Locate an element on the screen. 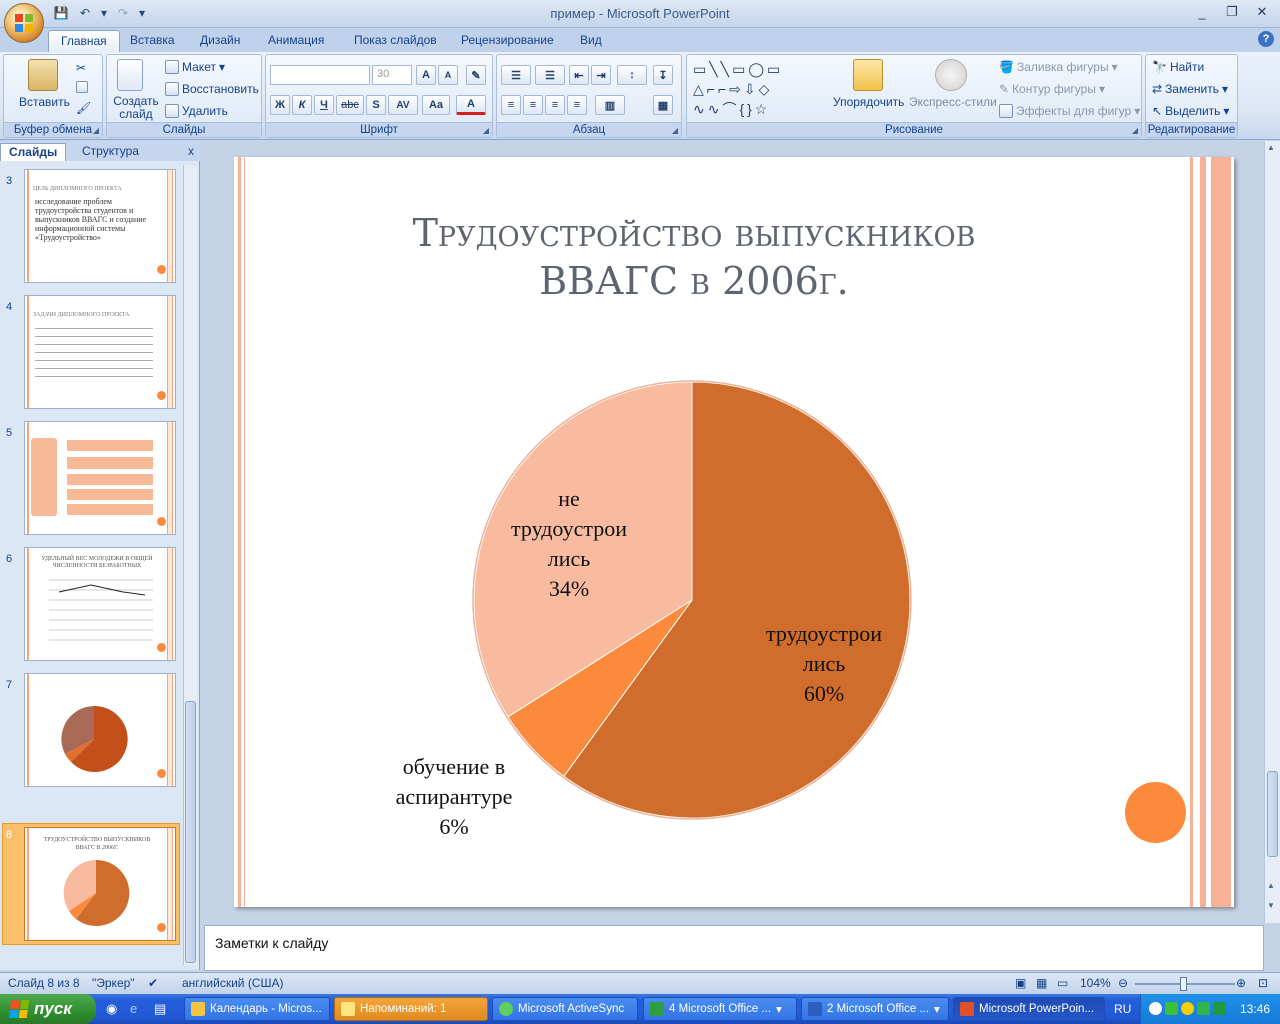 This screenshot has width=1280, height=1024. thumbnails-scrollbar is located at coordinates (190, 565).